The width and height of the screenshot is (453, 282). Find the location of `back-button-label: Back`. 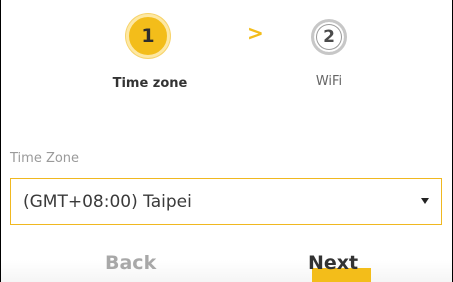

back-button-label: Back is located at coordinates (131, 263).